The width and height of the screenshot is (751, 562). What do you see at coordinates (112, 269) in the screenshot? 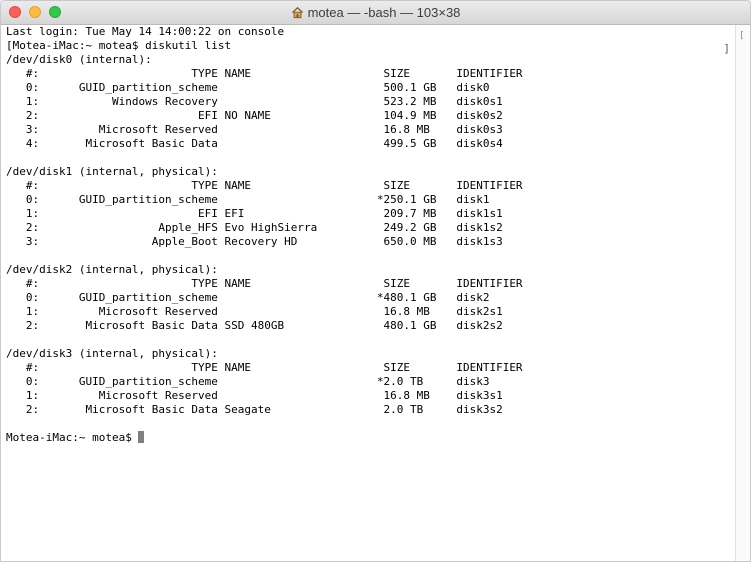
I see `terminal-line: /dev/disk2 (internal, physical):` at bounding box center [112, 269].